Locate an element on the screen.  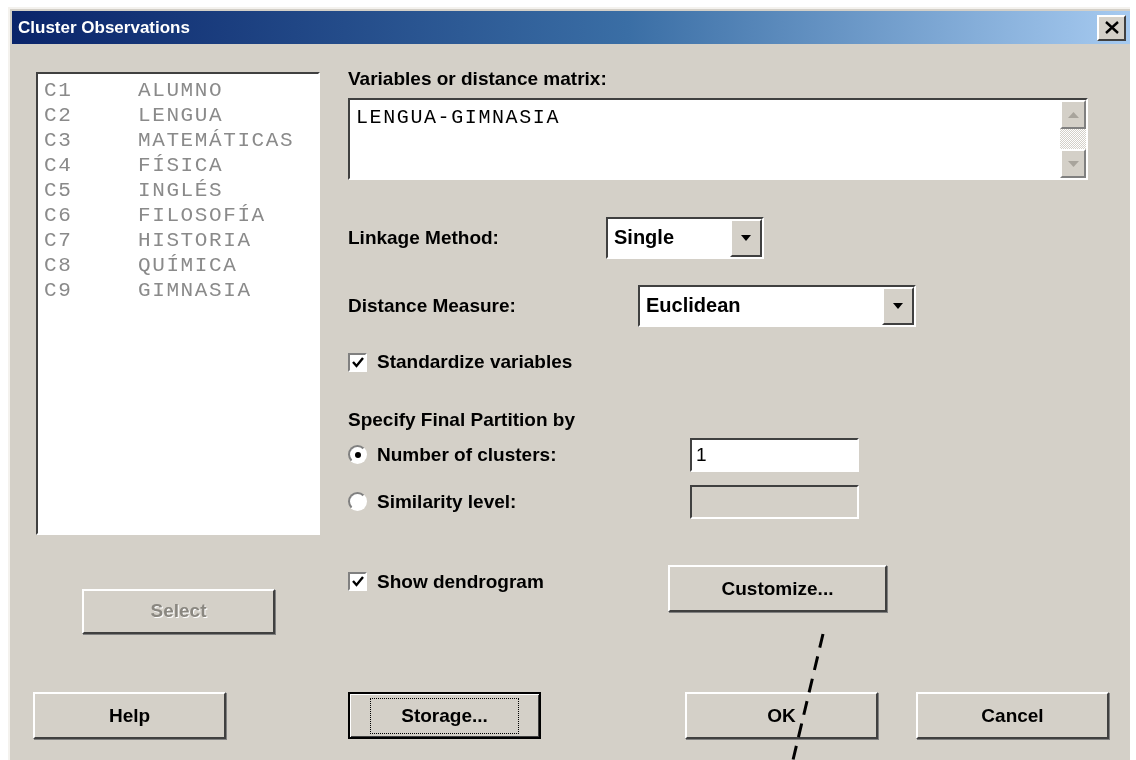
value-field: 1 is located at coordinates (774, 454).